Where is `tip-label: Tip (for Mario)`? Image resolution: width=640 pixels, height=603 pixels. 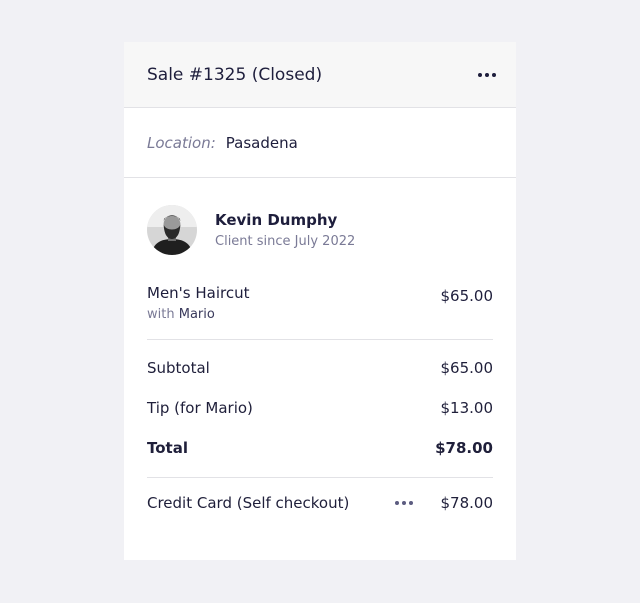
tip-label: Tip (for Mario) is located at coordinates (200, 408).